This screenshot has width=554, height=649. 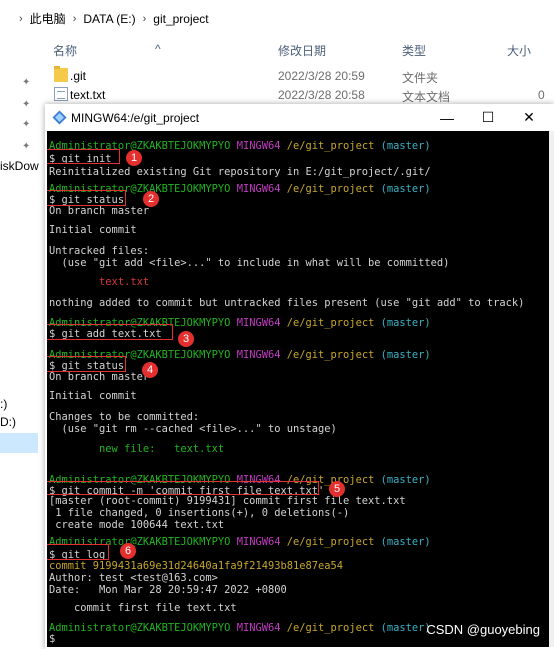 I want to click on navigation-pane: ✦ ✦ ✦ ✦ iskDow :) D:), so click(x=22, y=355).